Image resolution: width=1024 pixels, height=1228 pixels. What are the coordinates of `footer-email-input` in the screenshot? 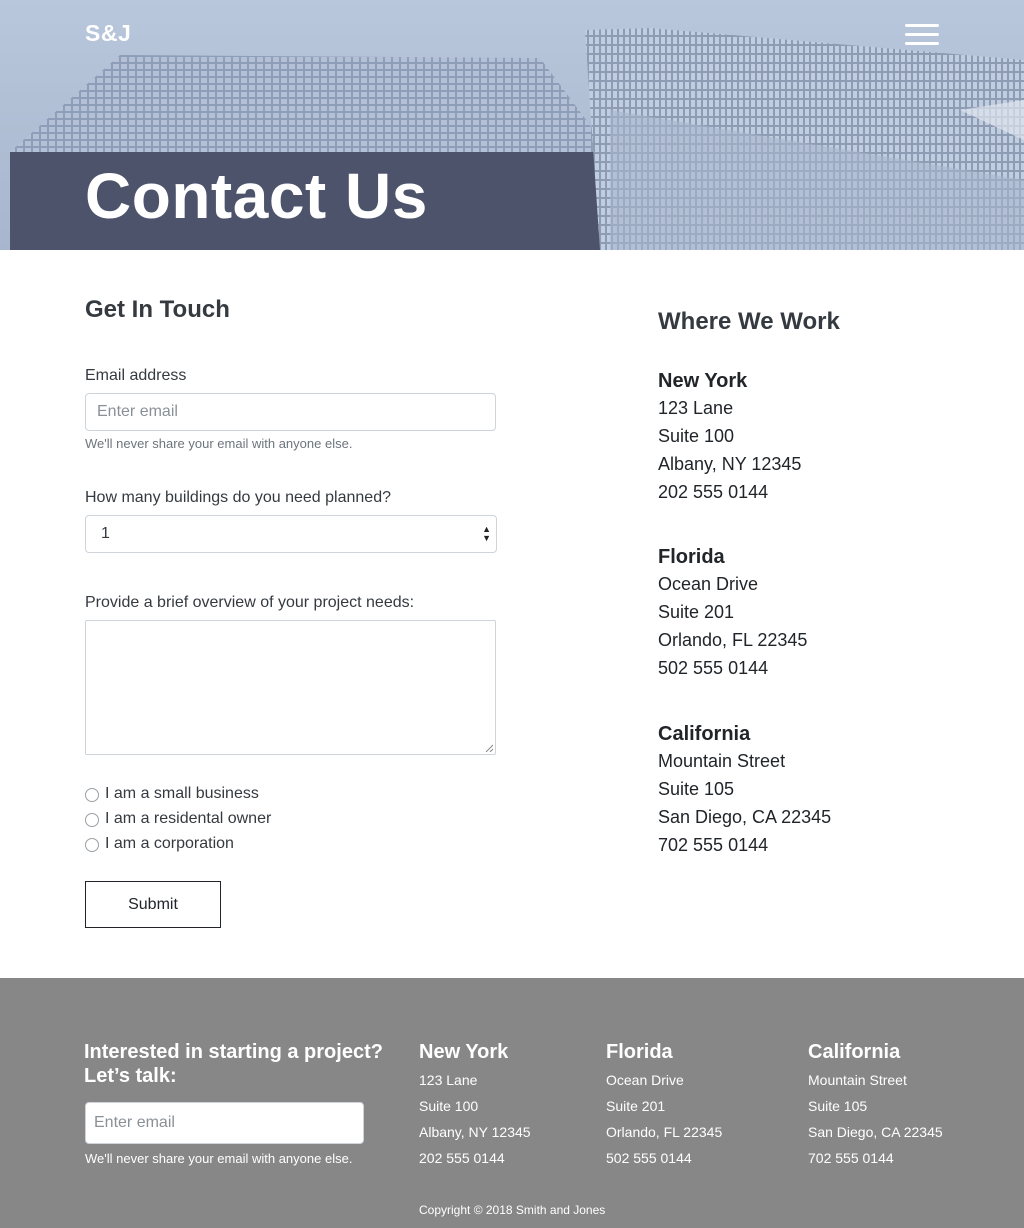 It's located at (224, 1123).